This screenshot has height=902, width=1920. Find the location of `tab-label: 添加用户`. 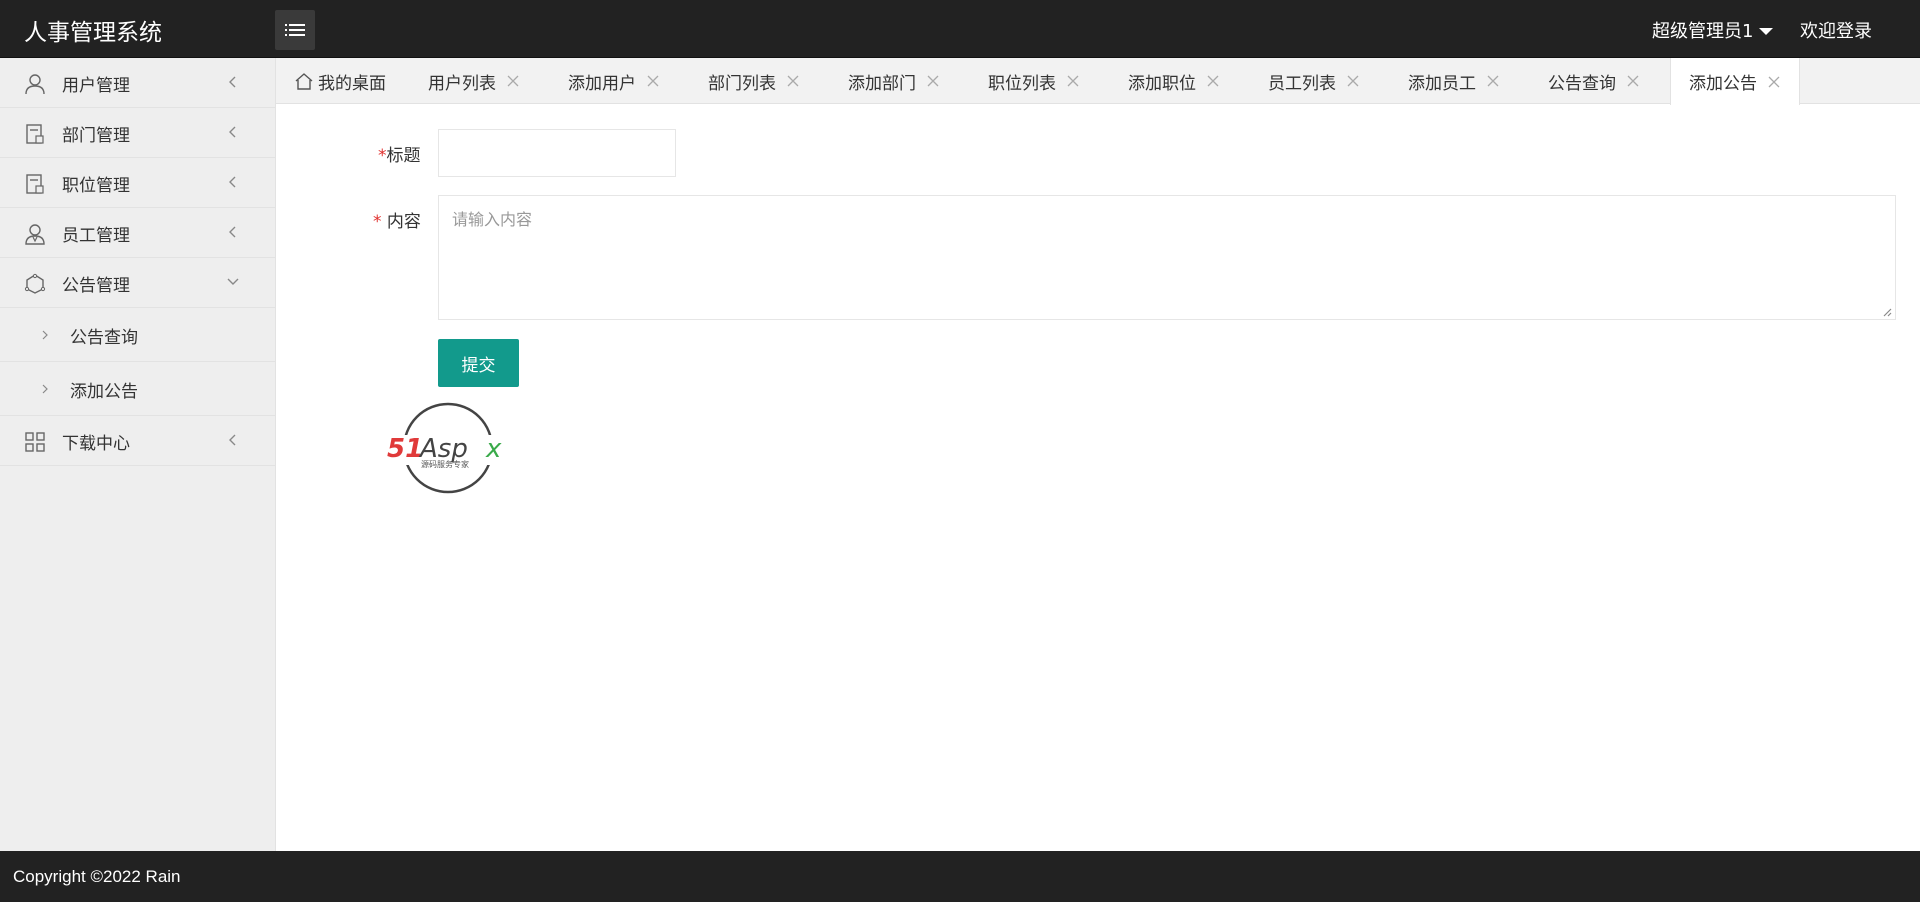

tab-label: 添加用户 is located at coordinates (602, 83).